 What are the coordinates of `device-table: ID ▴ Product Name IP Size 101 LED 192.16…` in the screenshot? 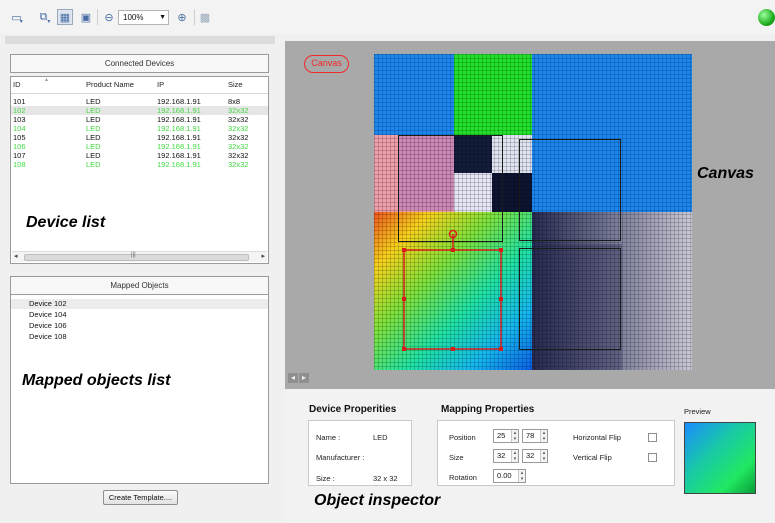 It's located at (139, 170).